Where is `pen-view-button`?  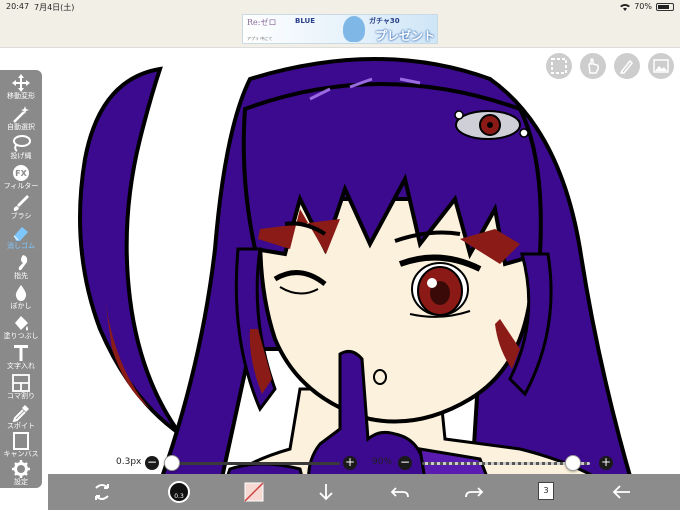 pen-view-button is located at coordinates (627, 66).